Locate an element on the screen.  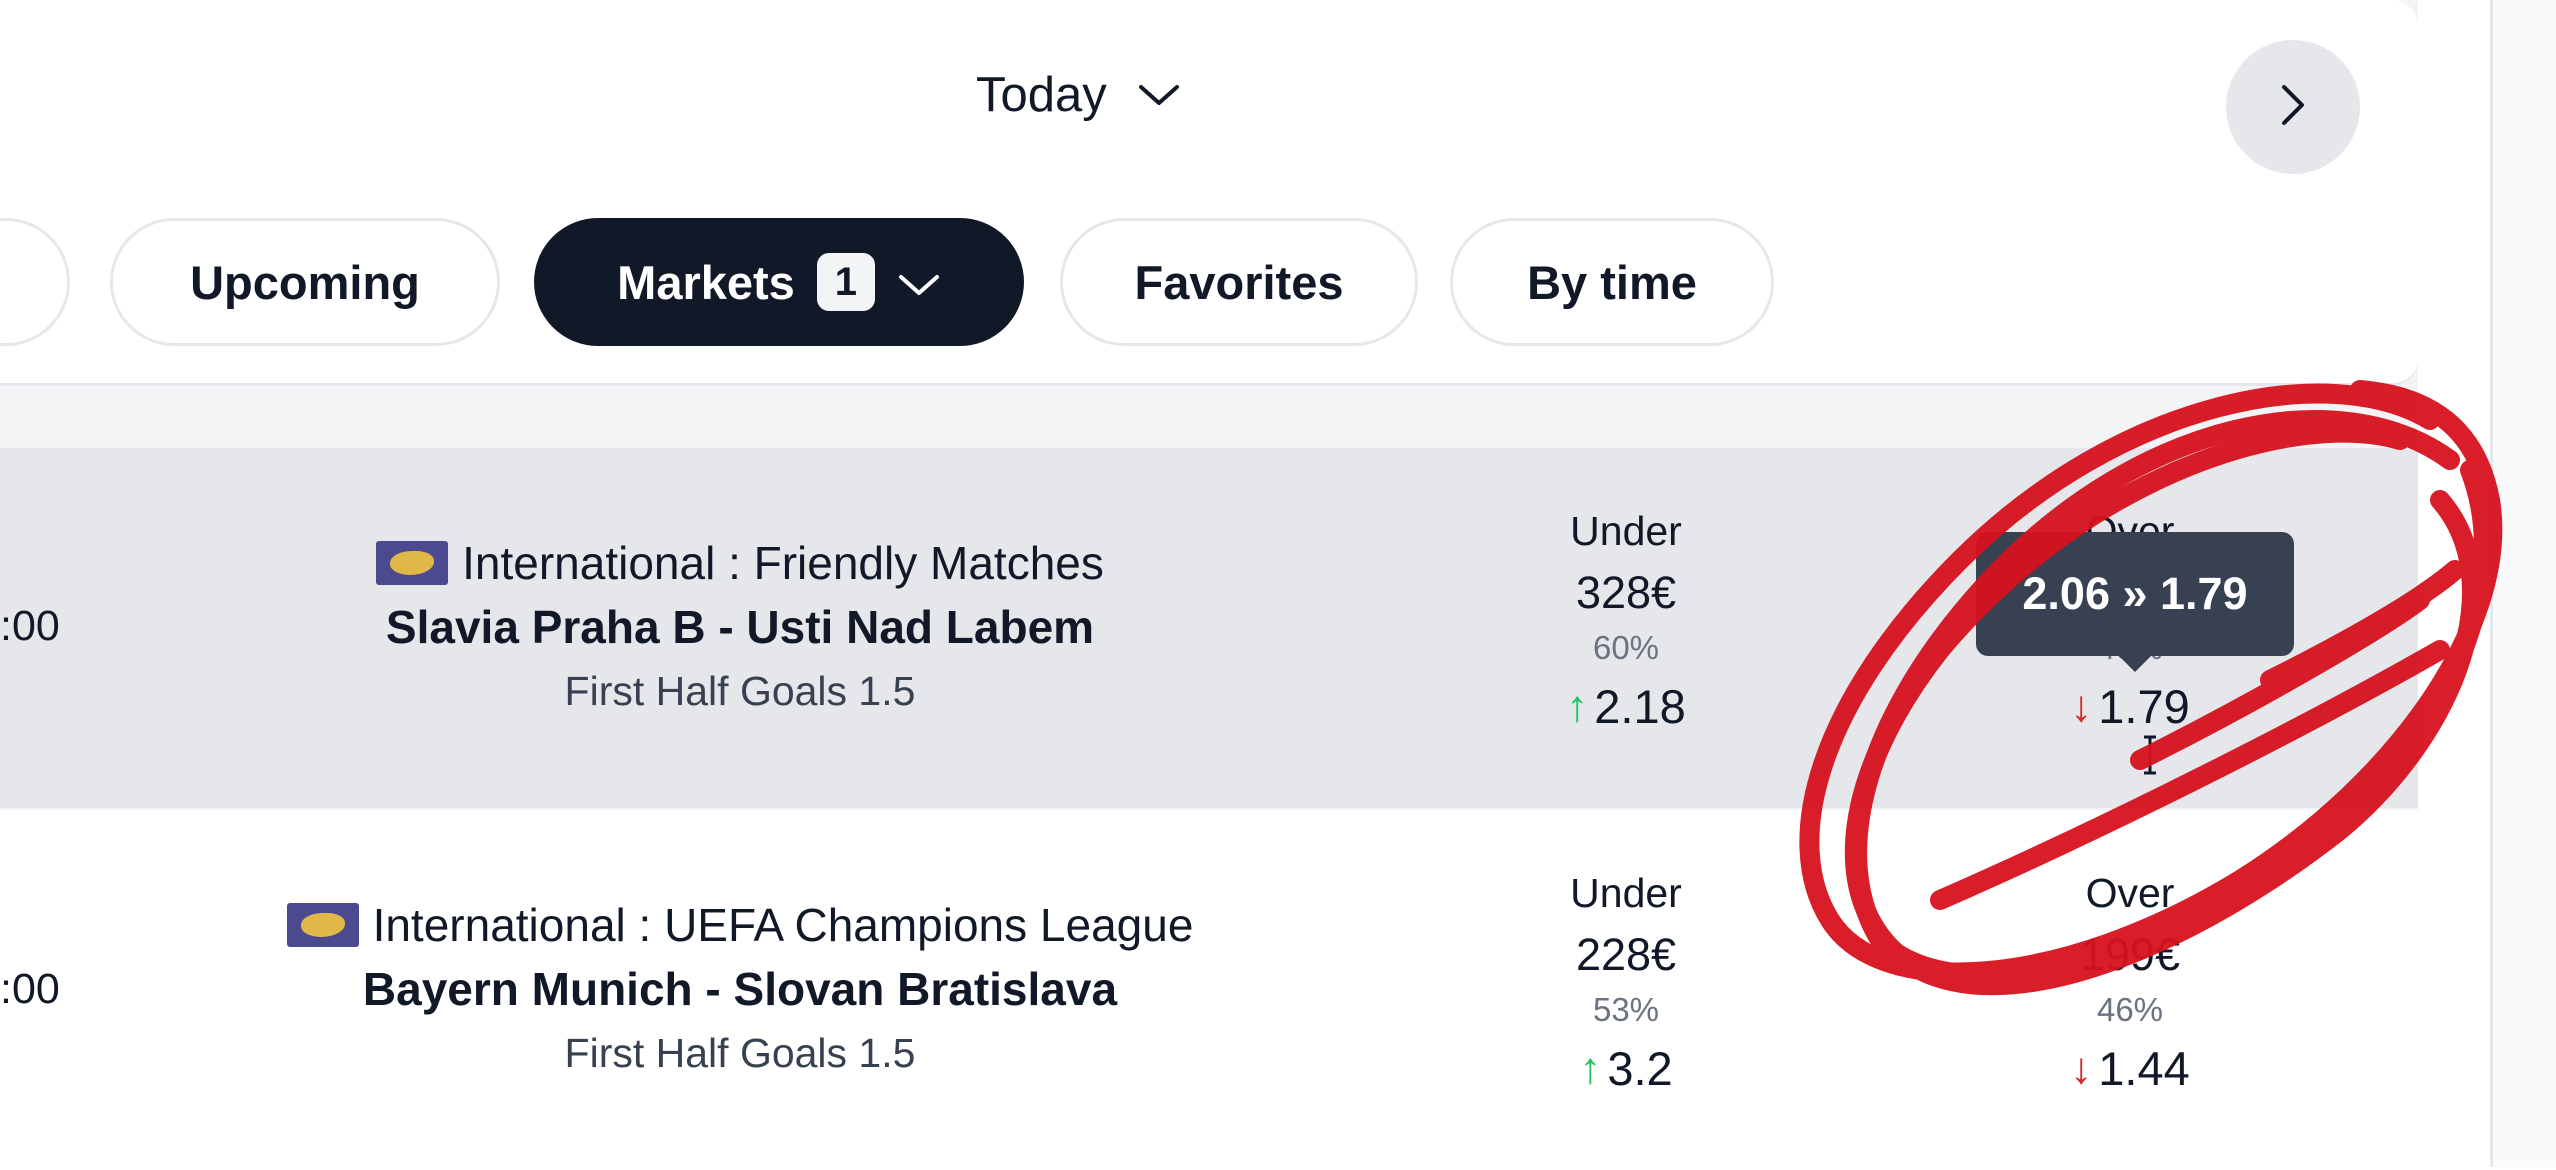
over-odds-number: 1.44 is located at coordinates (2144, 1068).